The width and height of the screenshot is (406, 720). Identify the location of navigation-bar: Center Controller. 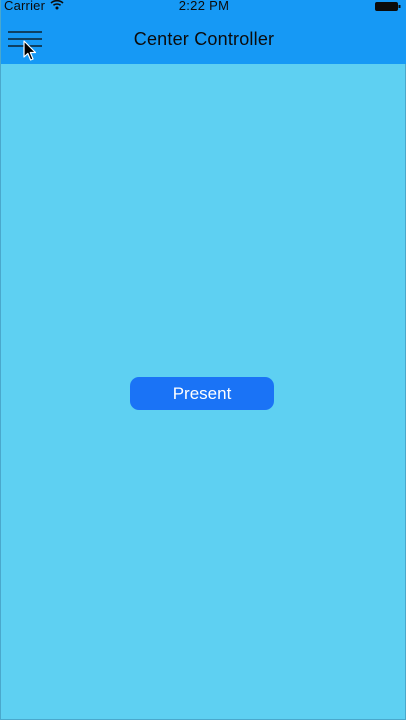
(203, 39).